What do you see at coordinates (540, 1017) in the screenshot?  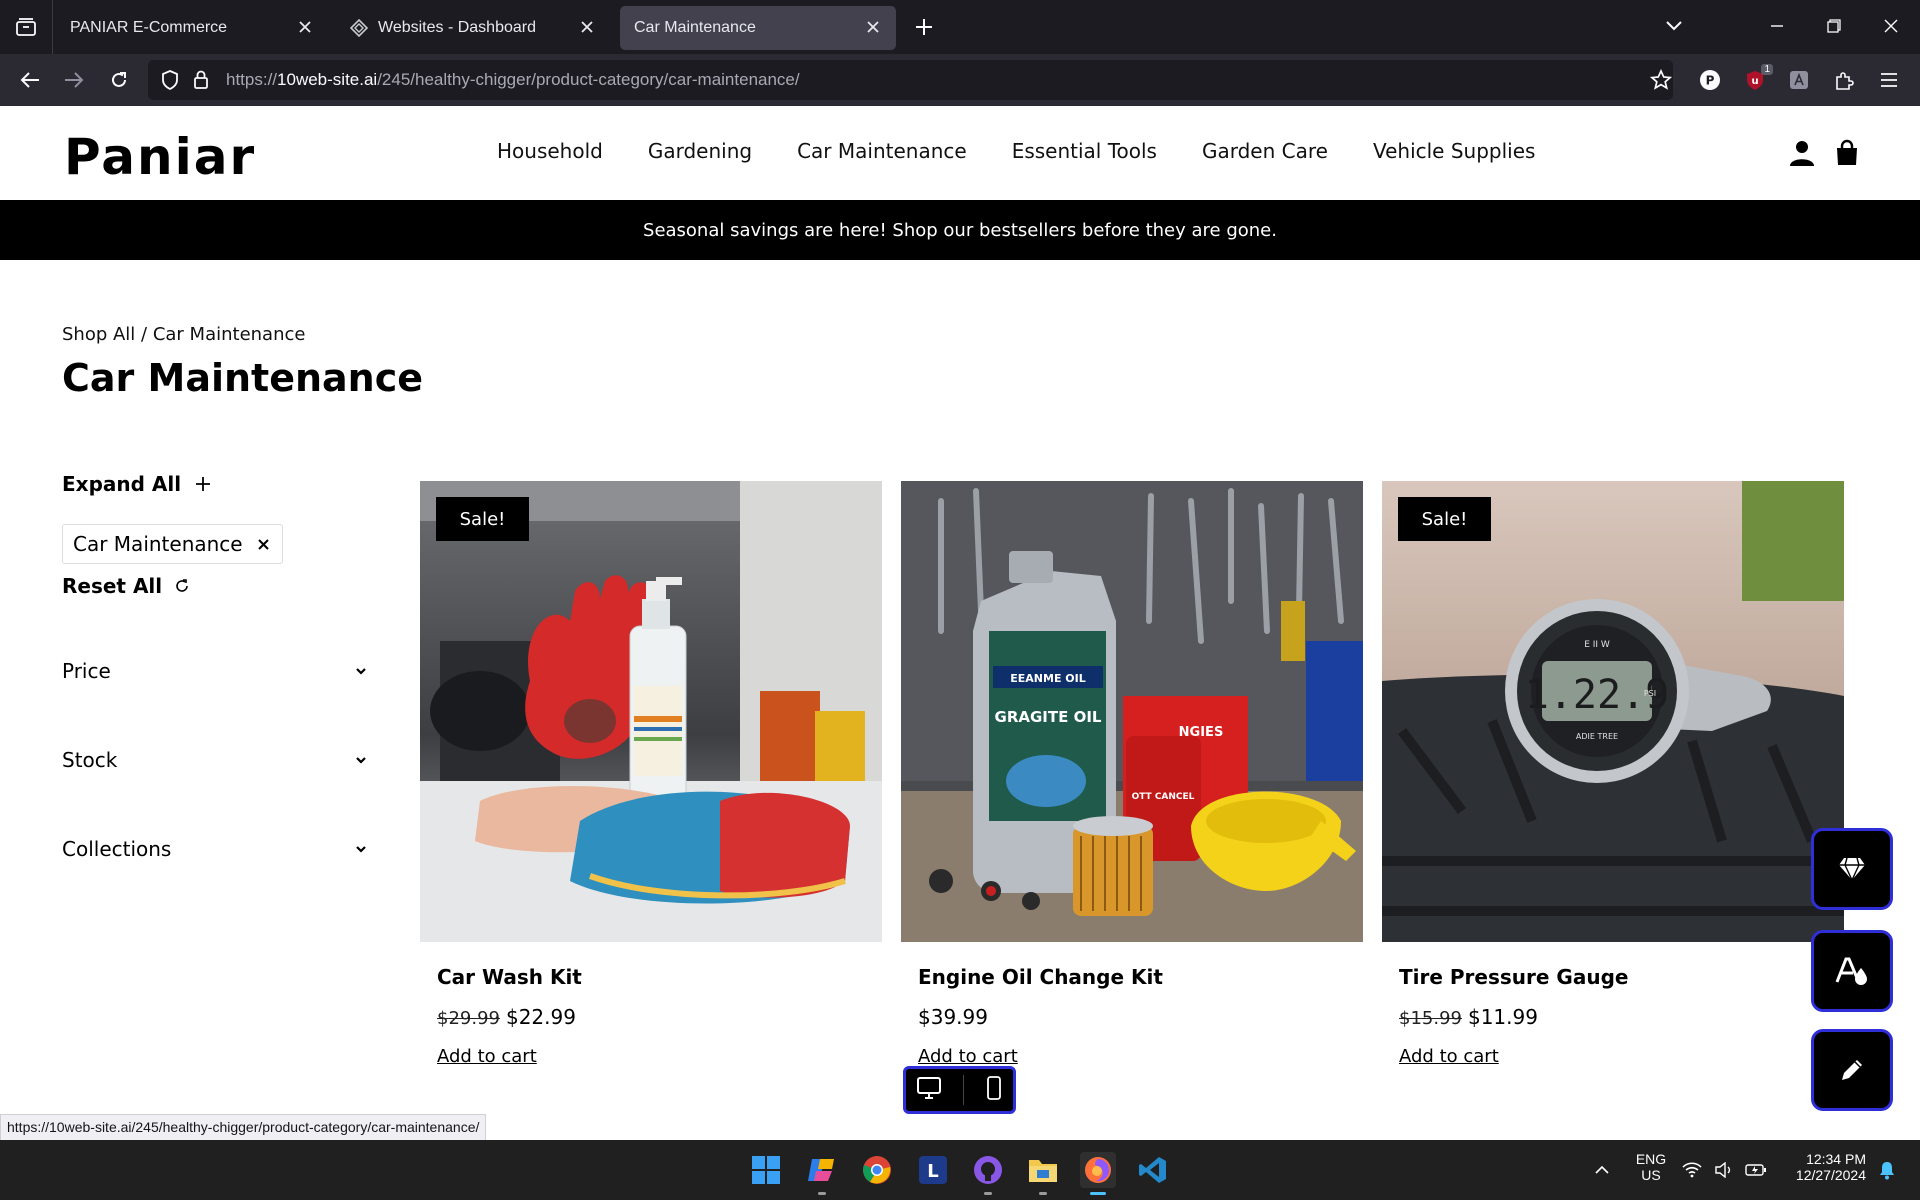 I see `sale-price: $22.99` at bounding box center [540, 1017].